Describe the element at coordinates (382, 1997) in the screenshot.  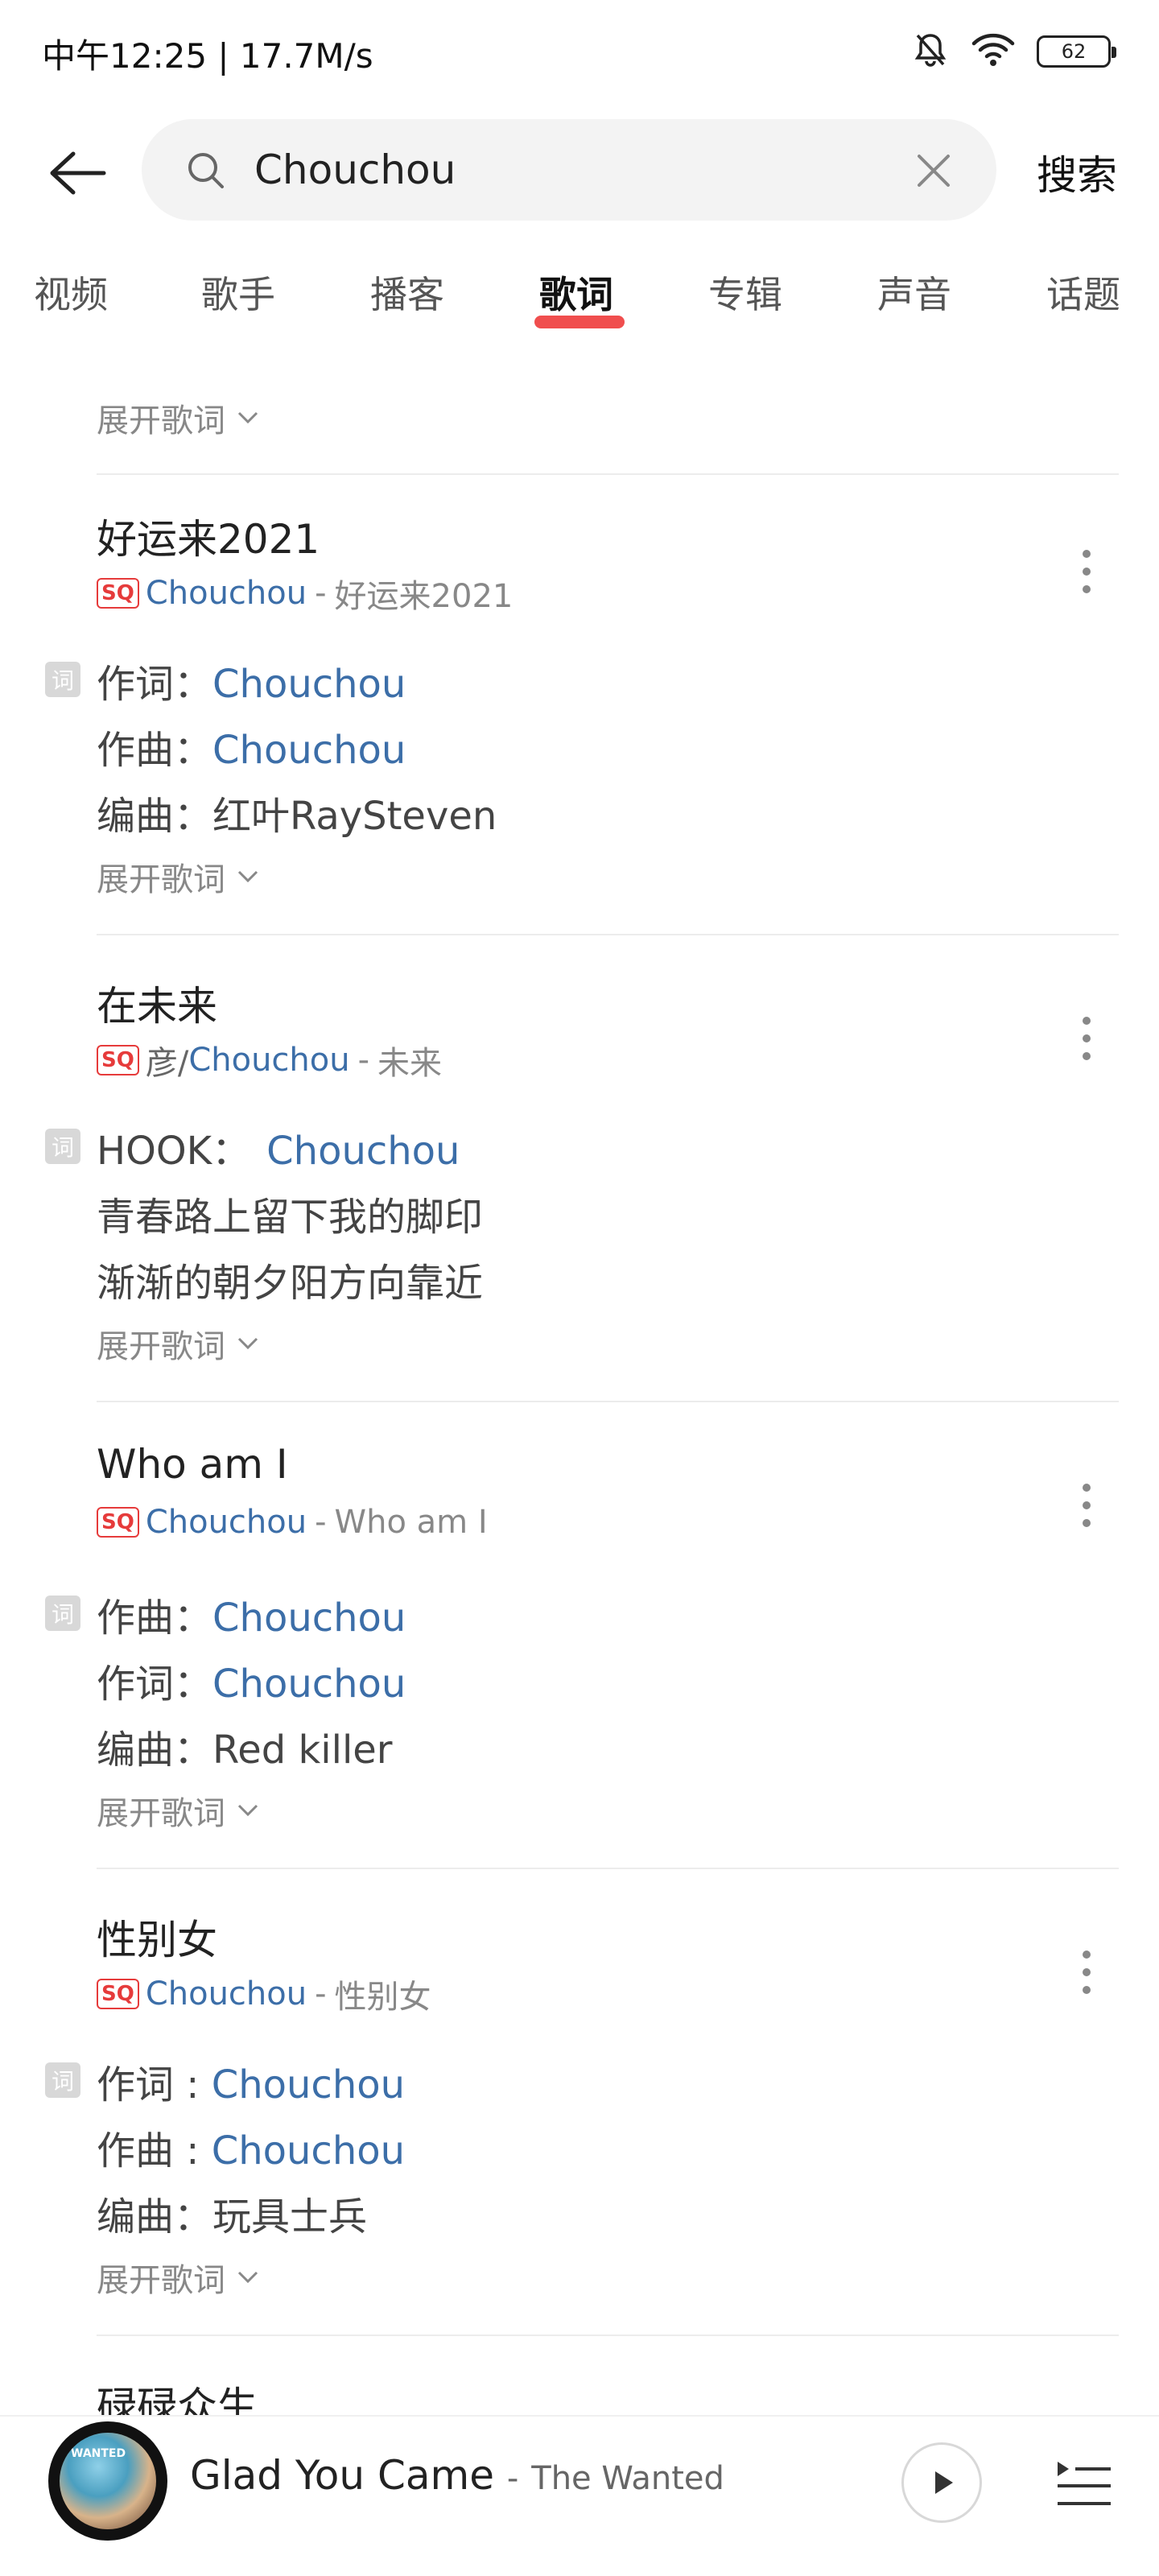
I see `album-name: 性别女` at that location.